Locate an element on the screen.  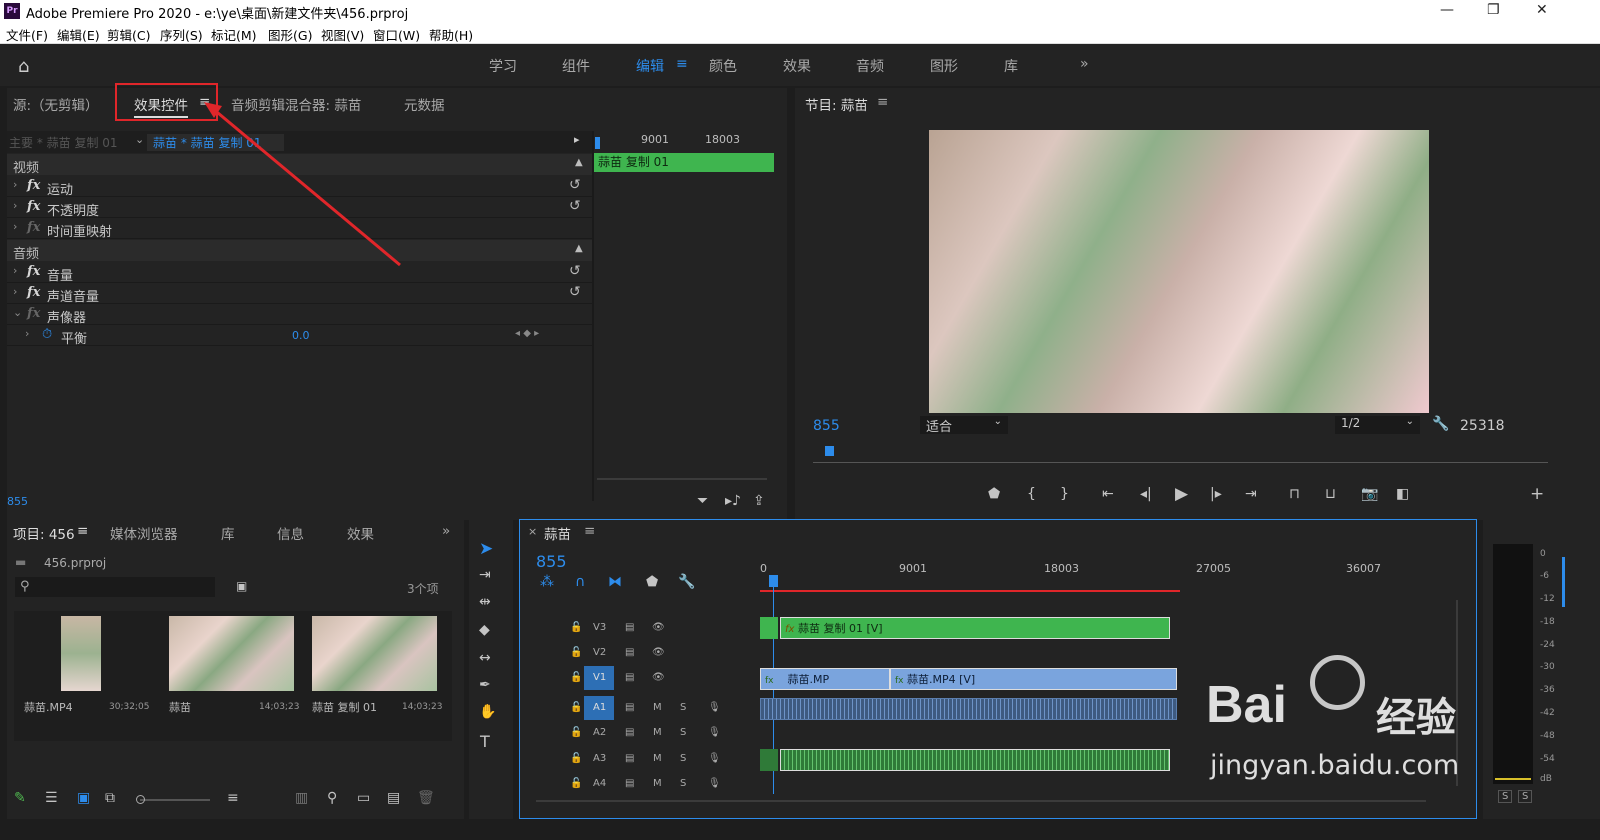
menu-edit: 编辑(E) is located at coordinates (78, 34).